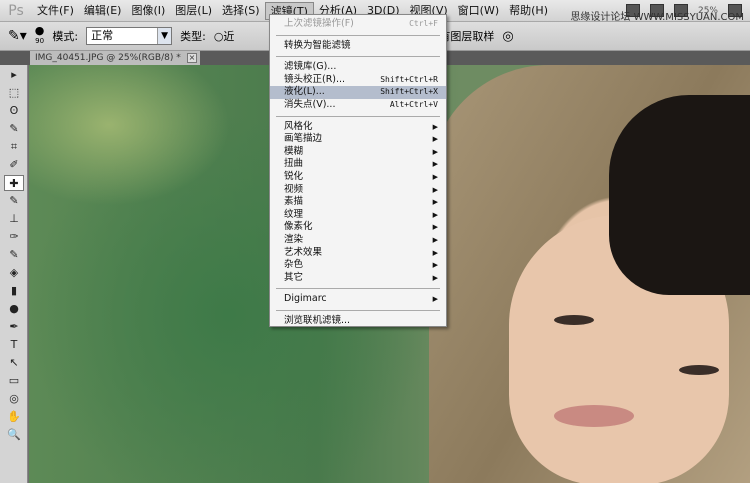 This screenshot has height=483, width=750. What do you see at coordinates (413, 104) in the screenshot?
I see `menu-item-shortcut: Alt+Ctrl+V` at bounding box center [413, 104].